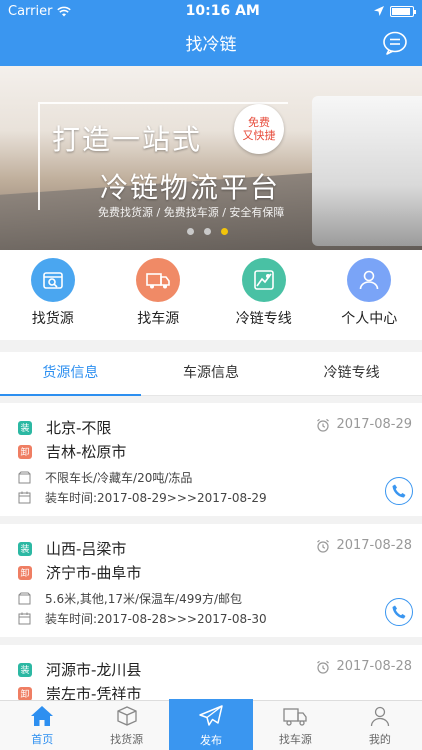 The height and width of the screenshot is (750, 422). Describe the element at coordinates (144, 599) in the screenshot. I see `cargo-detail: 5.6米,其他,17米/保温车/499方/邮包` at that location.